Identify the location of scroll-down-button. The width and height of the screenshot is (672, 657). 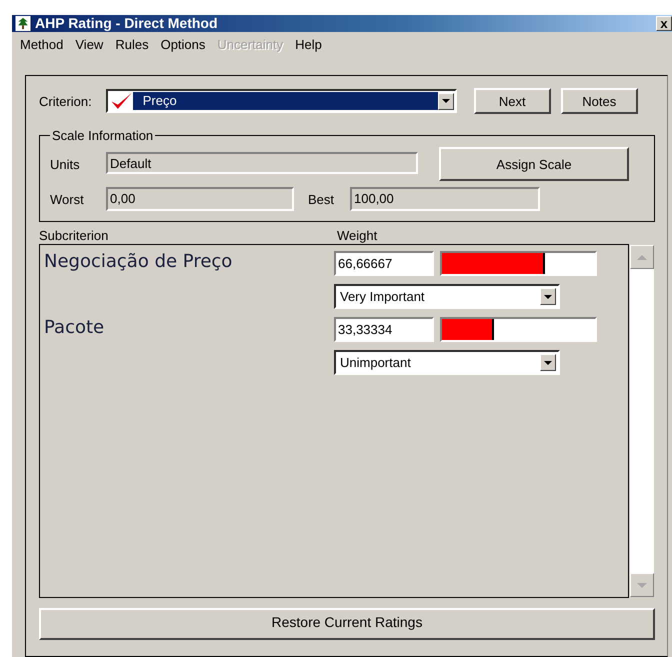
(642, 585).